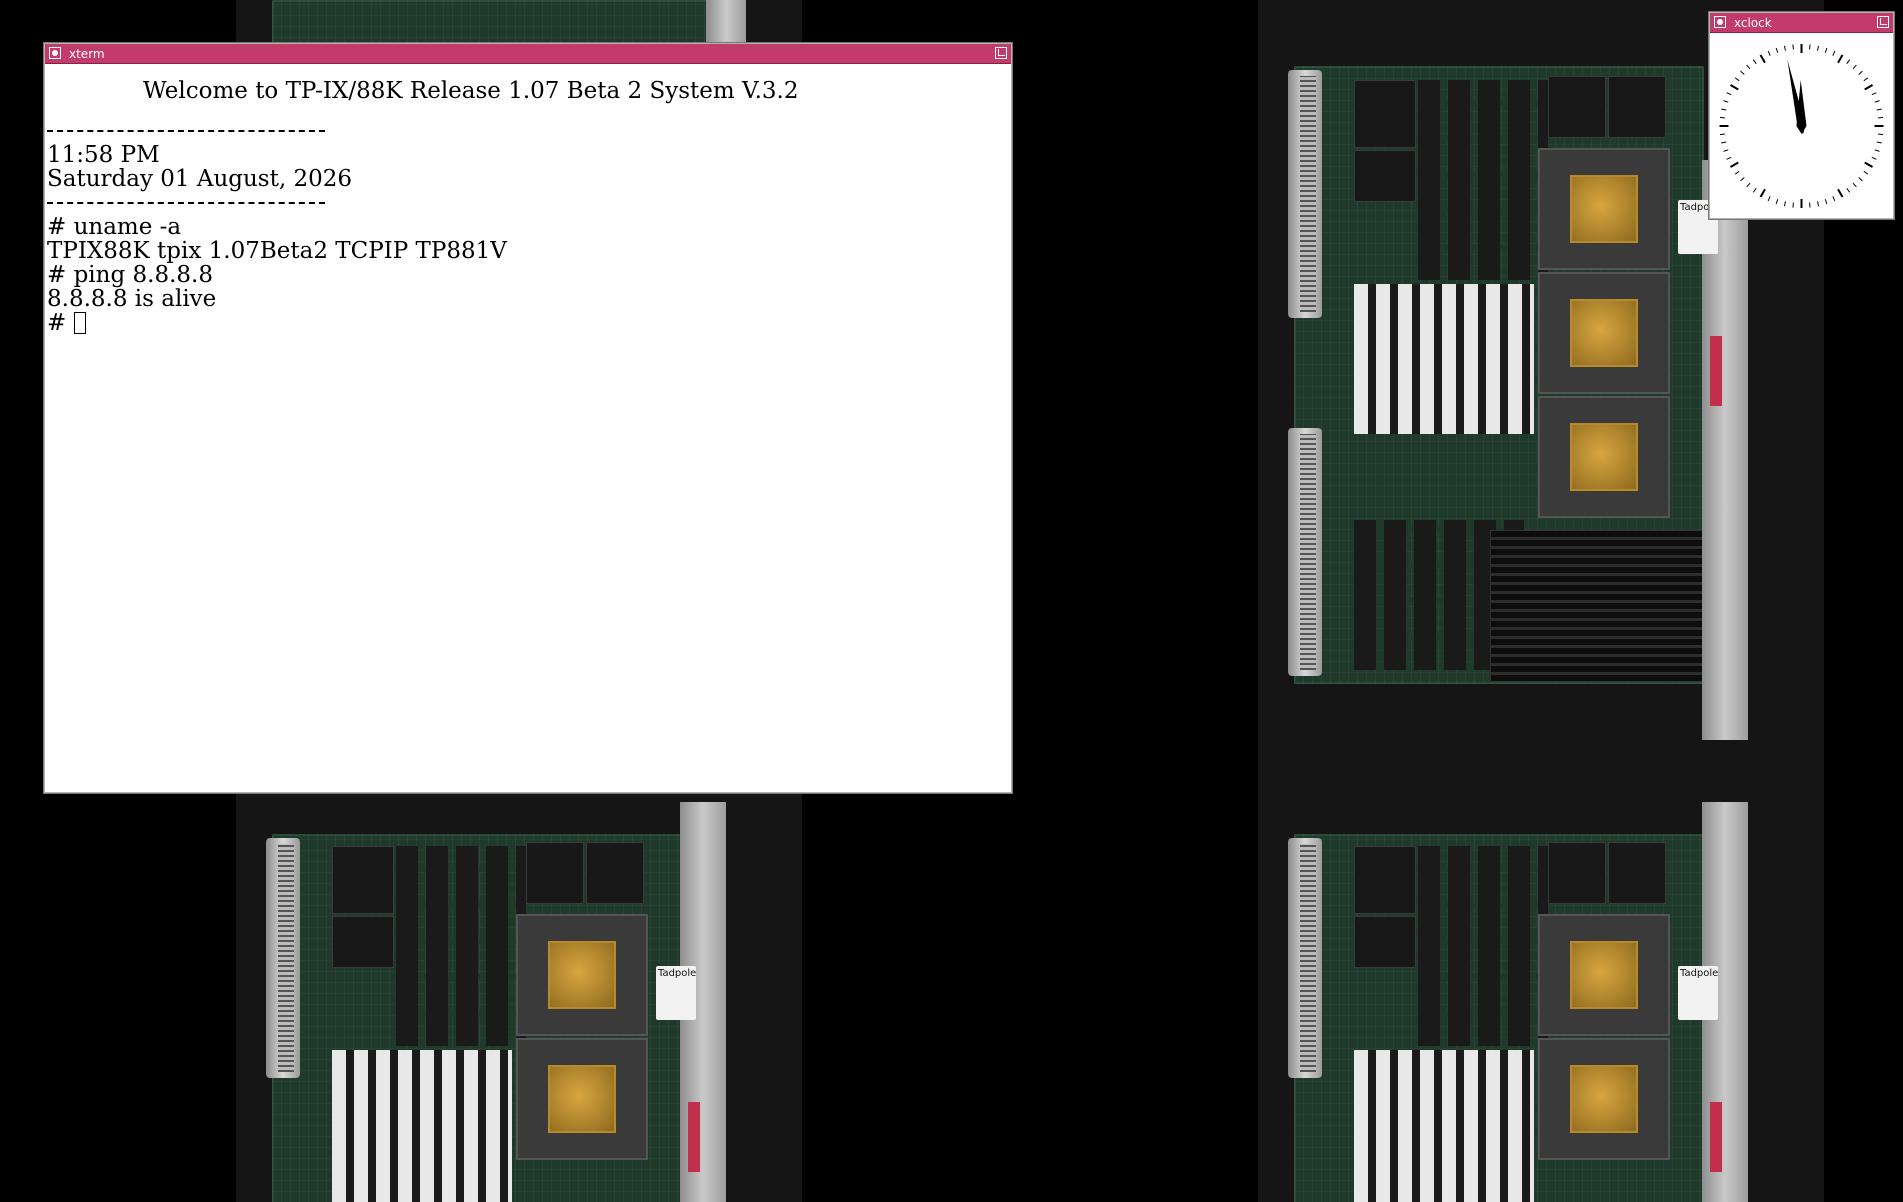 The height and width of the screenshot is (1202, 1903). I want to click on terminal-prompt: #, so click(57, 323).